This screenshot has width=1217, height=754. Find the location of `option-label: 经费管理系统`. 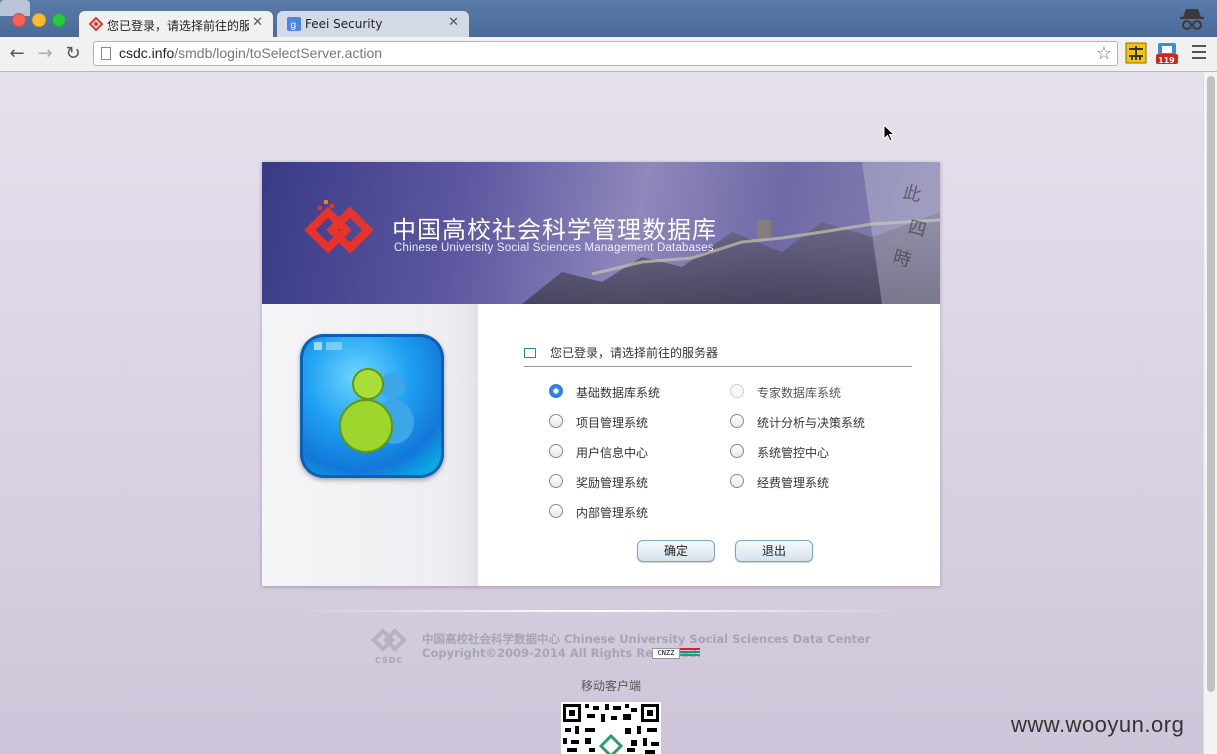

option-label: 经费管理系统 is located at coordinates (793, 483).